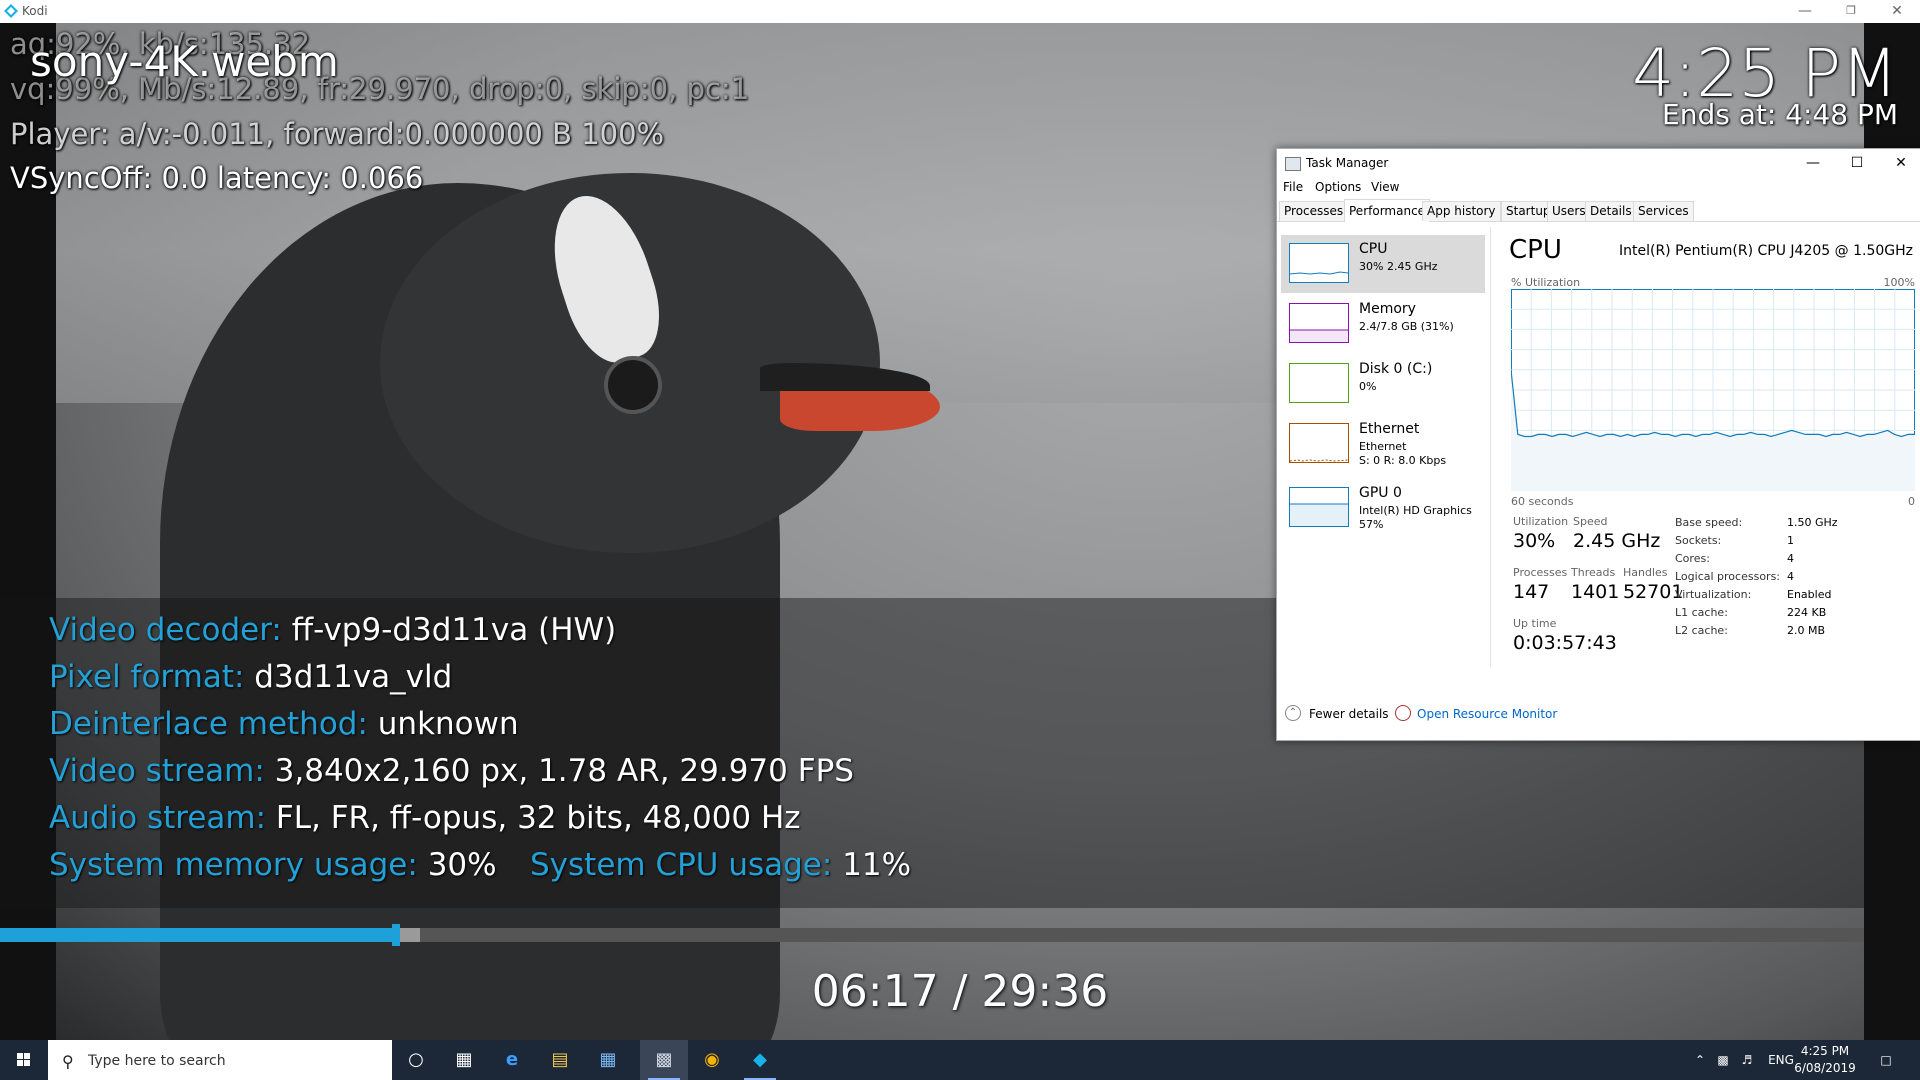 The height and width of the screenshot is (1080, 1920). I want to click on media-title: sony-4K.webm, so click(184, 61).